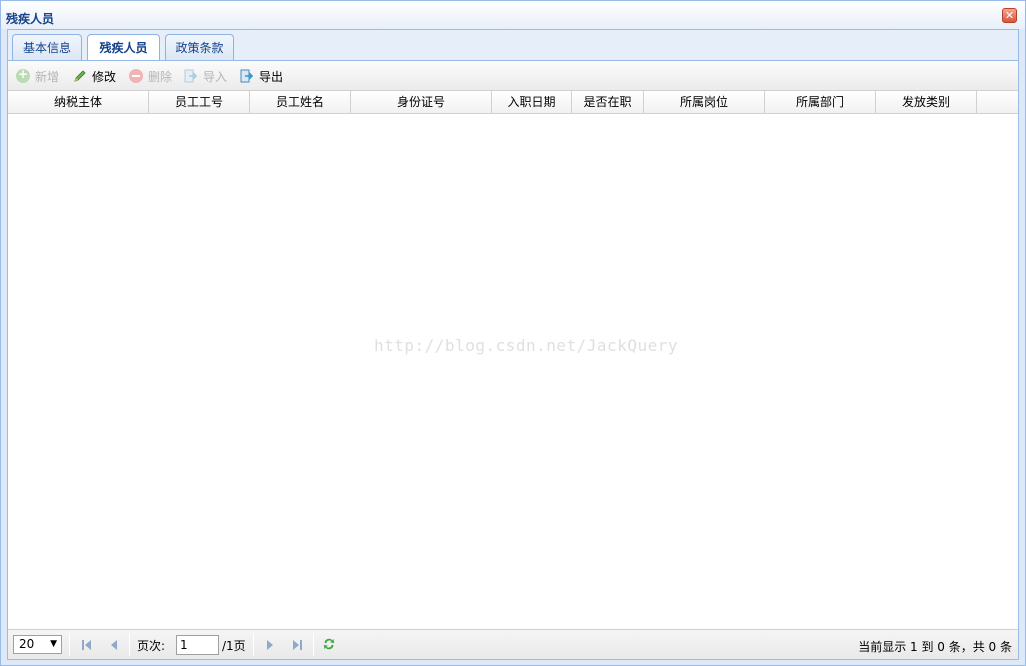 The height and width of the screenshot is (666, 1026). I want to click on toolbar: 新增 修改 删除 导入 导出, so click(513, 76).